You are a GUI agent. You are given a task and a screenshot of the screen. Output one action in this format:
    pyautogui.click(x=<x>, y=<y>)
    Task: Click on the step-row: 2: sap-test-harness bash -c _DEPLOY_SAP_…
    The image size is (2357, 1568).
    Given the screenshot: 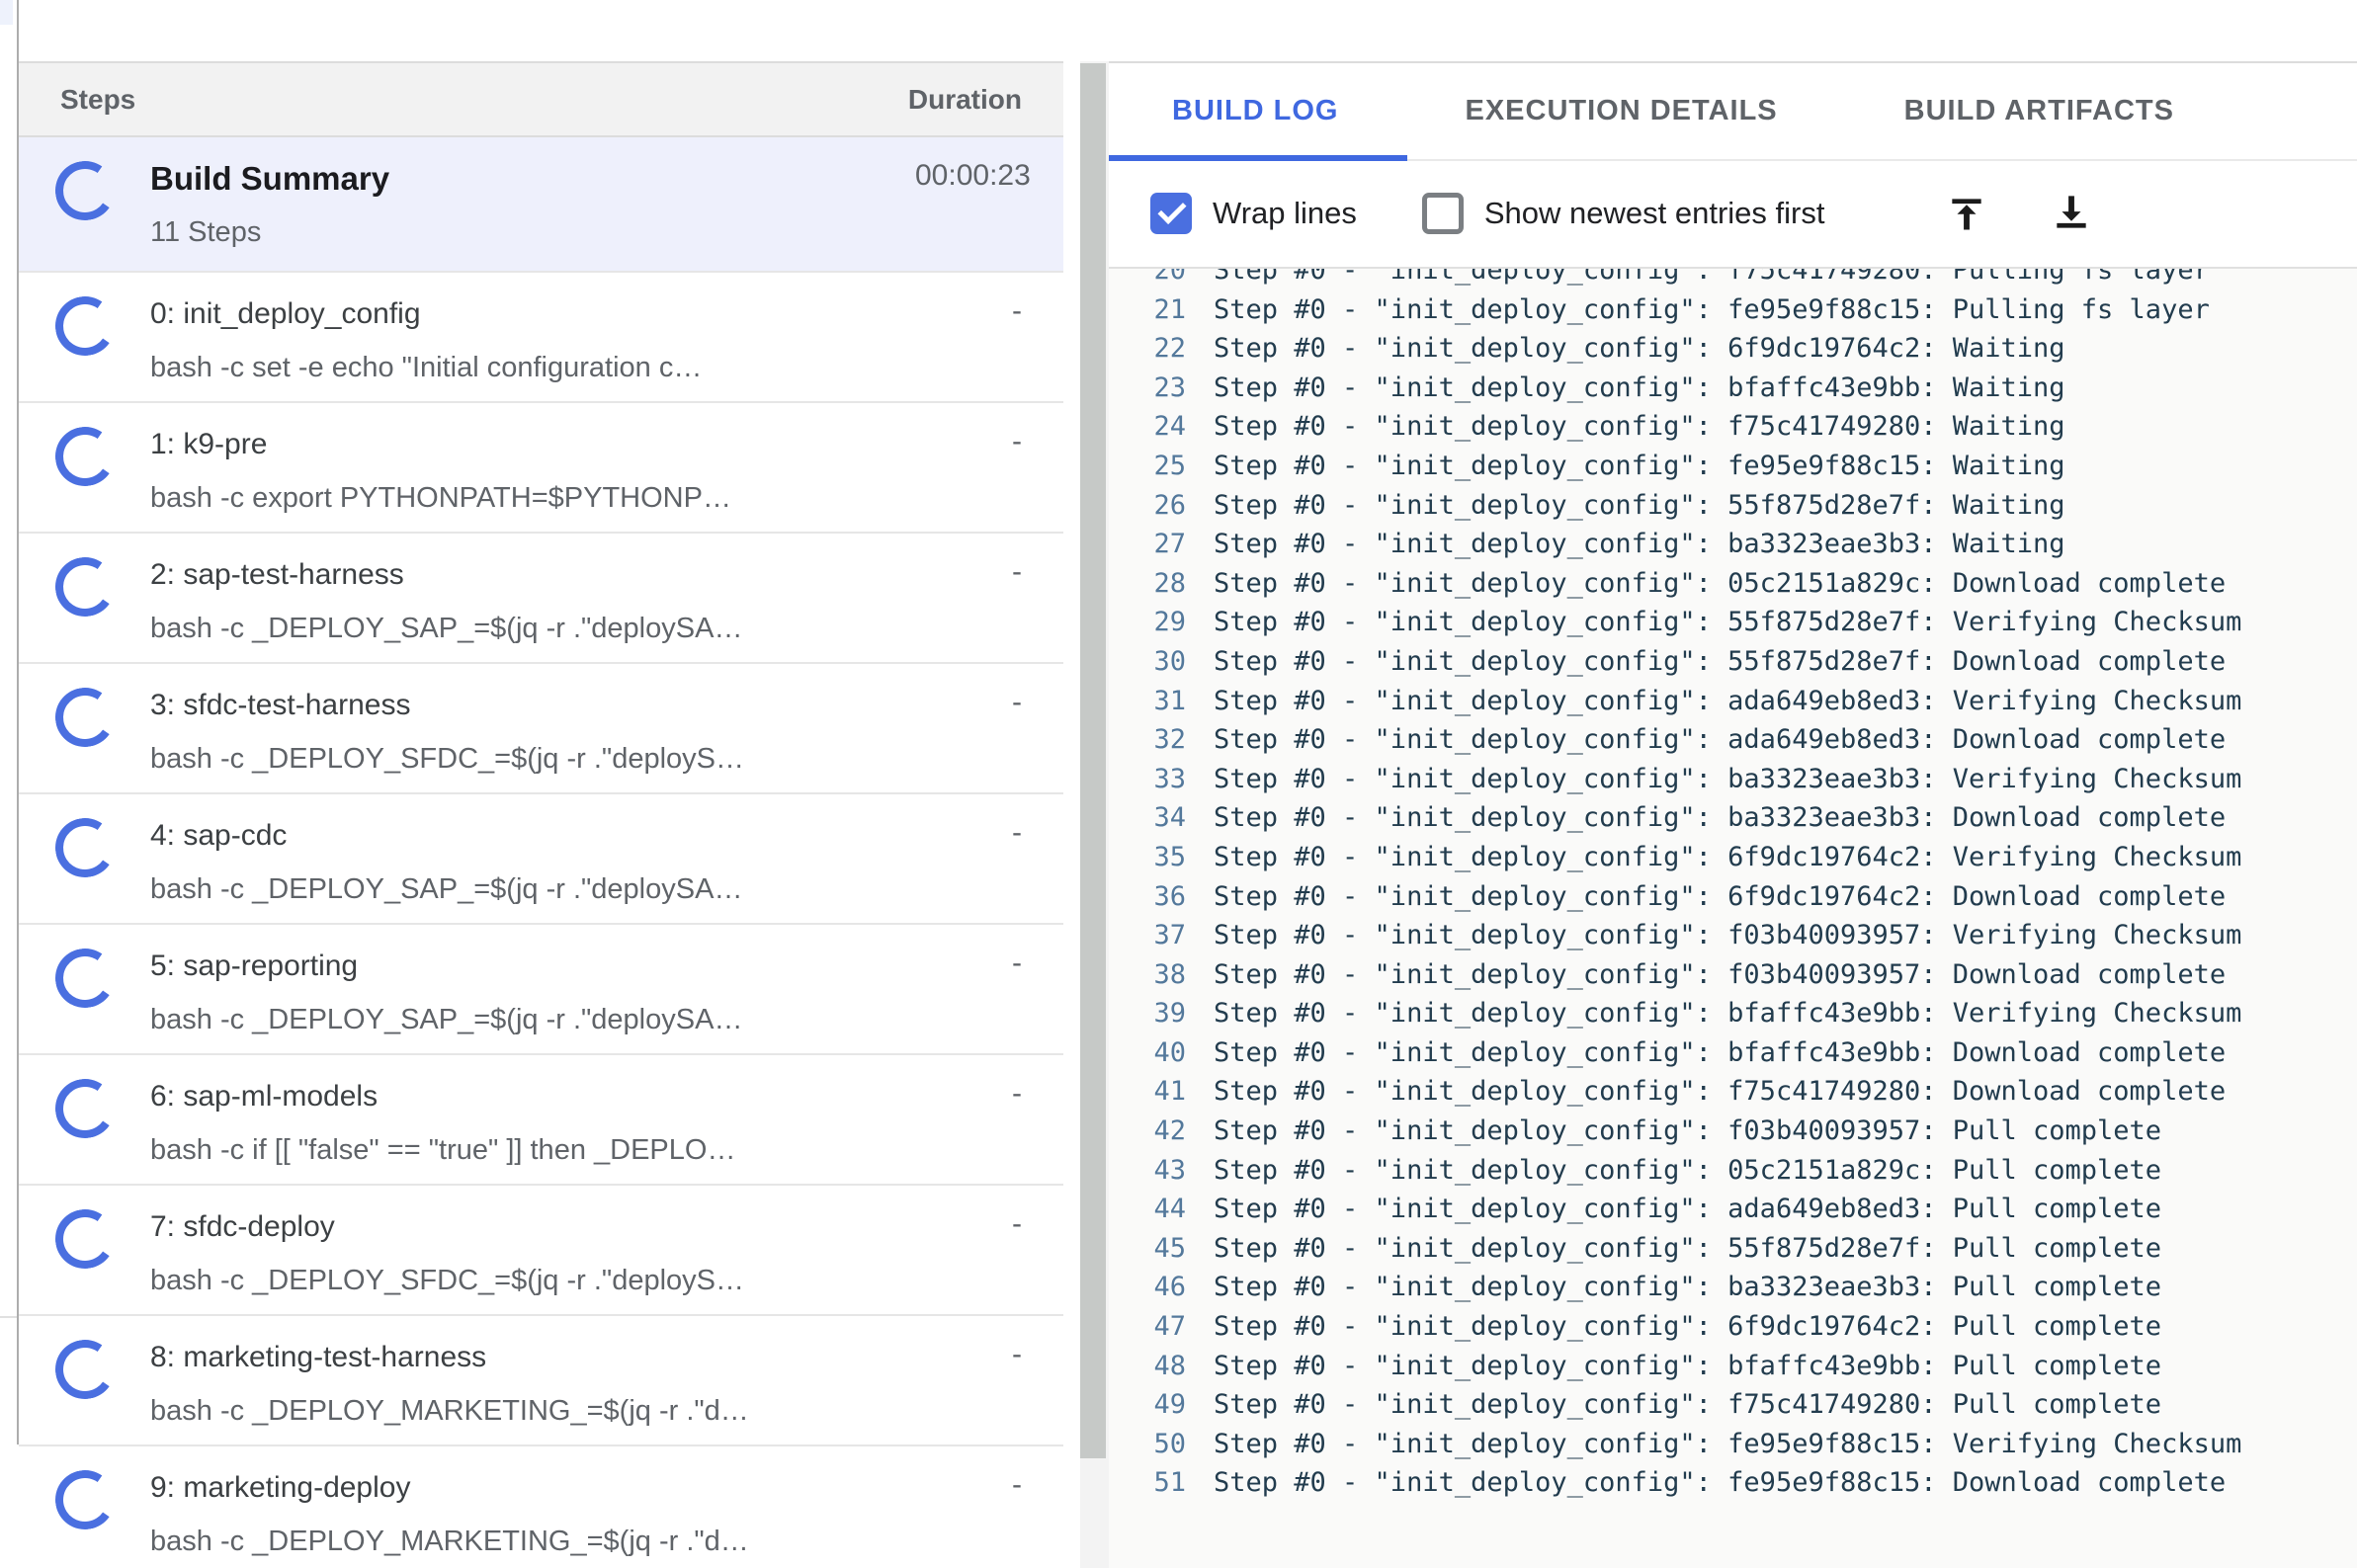 What is the action you would take?
    pyautogui.click(x=541, y=599)
    